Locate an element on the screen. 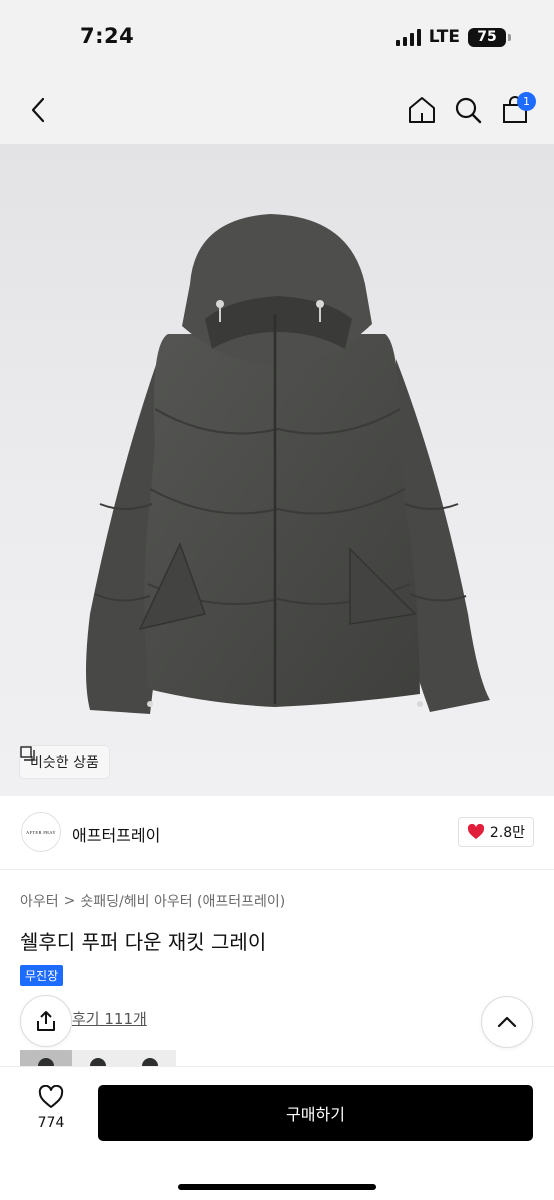 The width and height of the screenshot is (554, 1200). status-badge: 무진장 is located at coordinates (42, 975).